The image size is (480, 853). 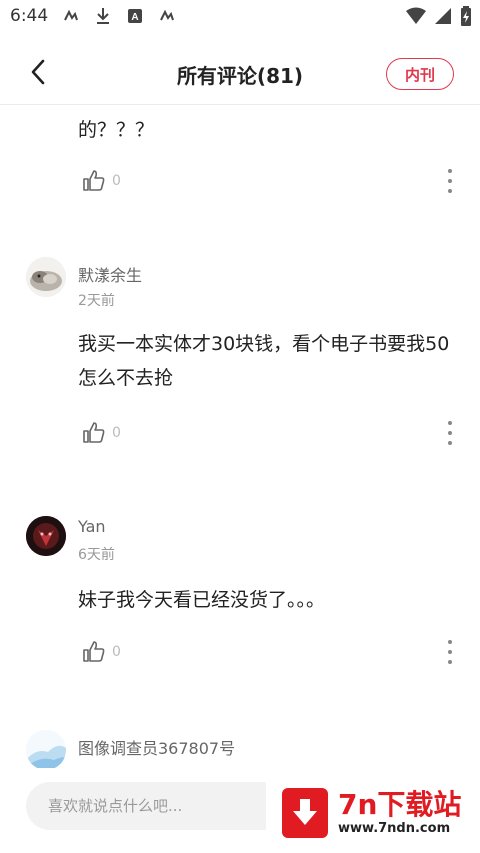 What do you see at coordinates (416, 18) in the screenshot?
I see `wifi-icon` at bounding box center [416, 18].